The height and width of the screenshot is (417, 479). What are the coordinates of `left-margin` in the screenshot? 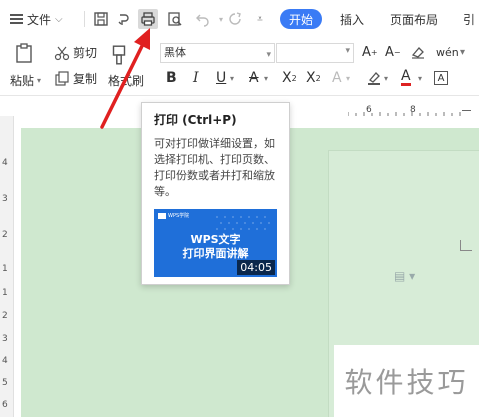 It's located at (17, 266).